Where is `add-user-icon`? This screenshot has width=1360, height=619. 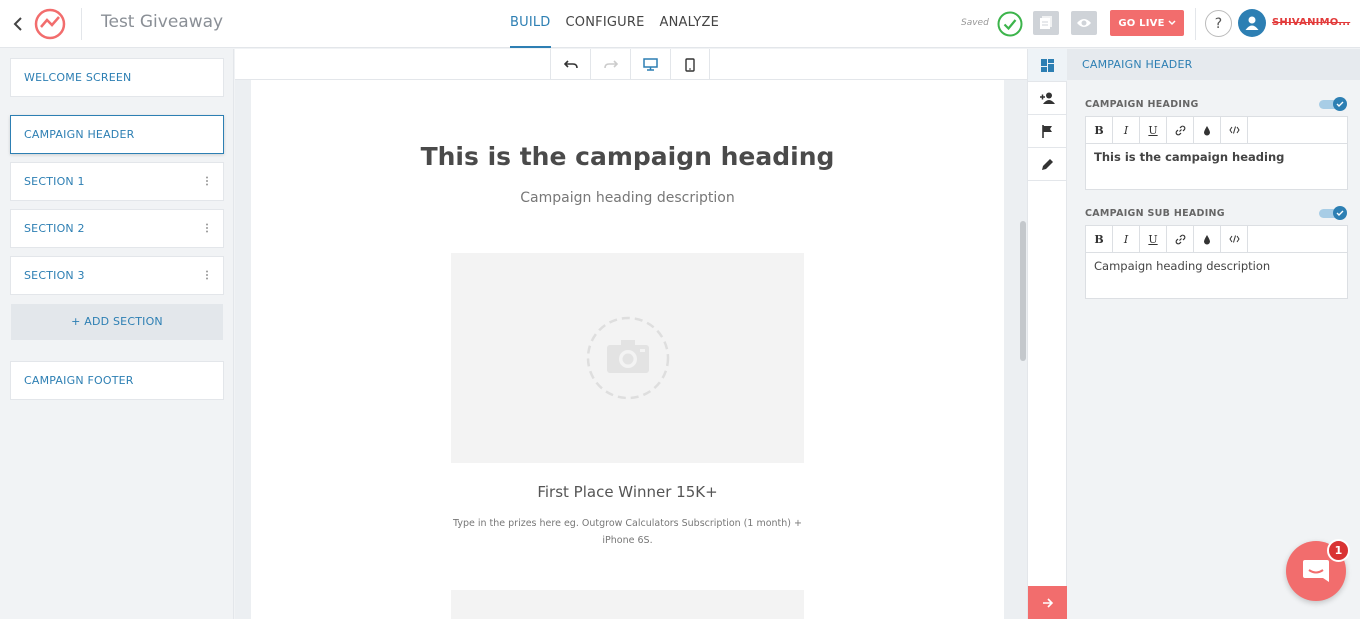
add-user-icon is located at coordinates (1047, 98).